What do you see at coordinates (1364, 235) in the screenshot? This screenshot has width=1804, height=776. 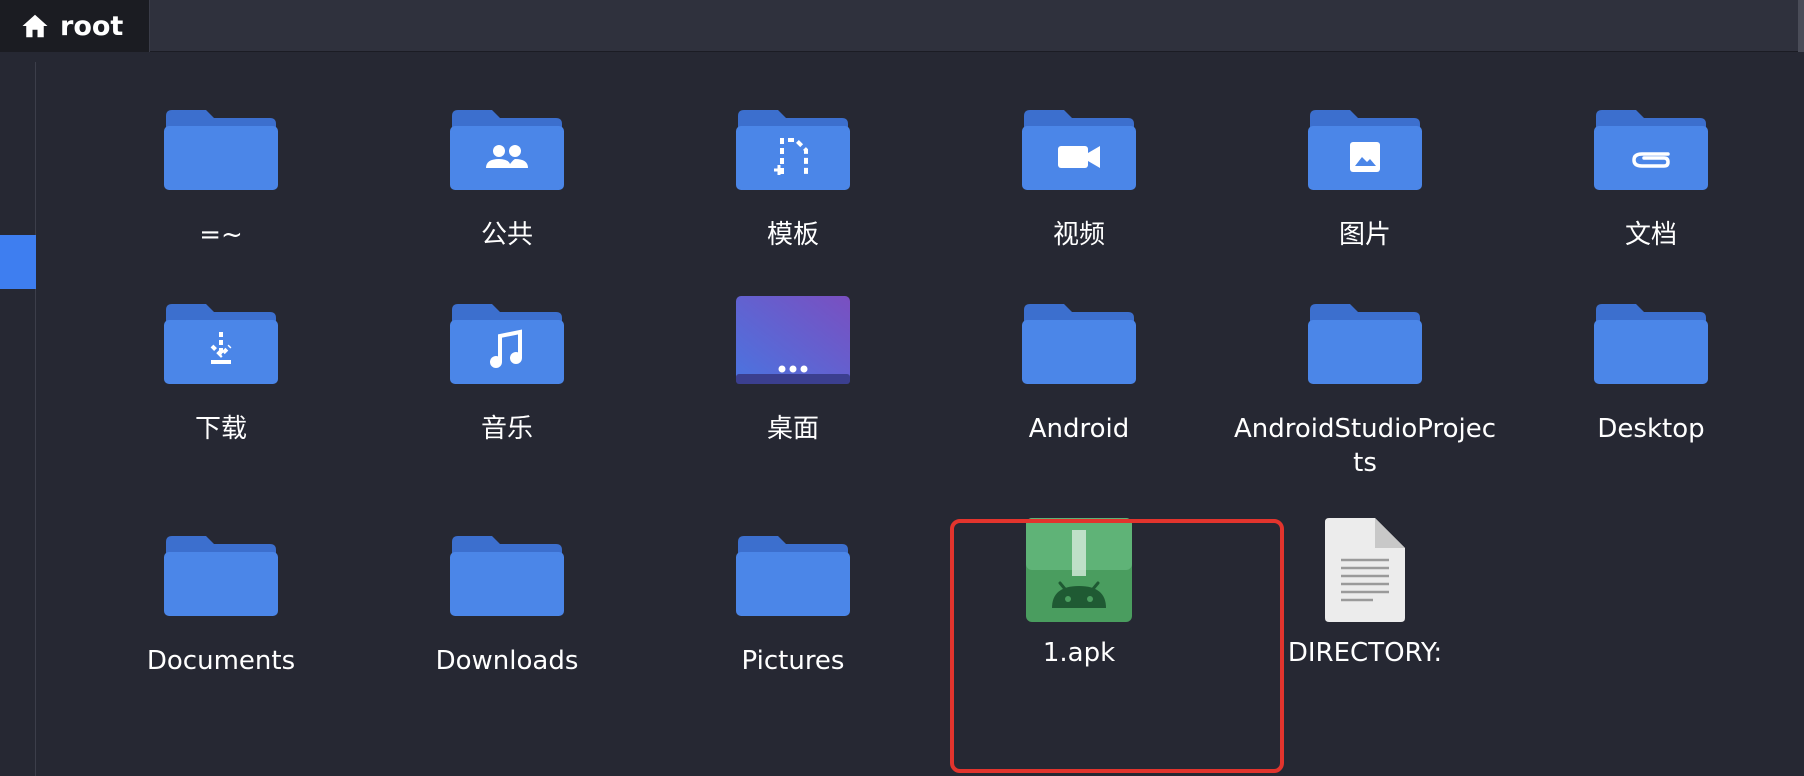 I see `item-label: 图片` at bounding box center [1364, 235].